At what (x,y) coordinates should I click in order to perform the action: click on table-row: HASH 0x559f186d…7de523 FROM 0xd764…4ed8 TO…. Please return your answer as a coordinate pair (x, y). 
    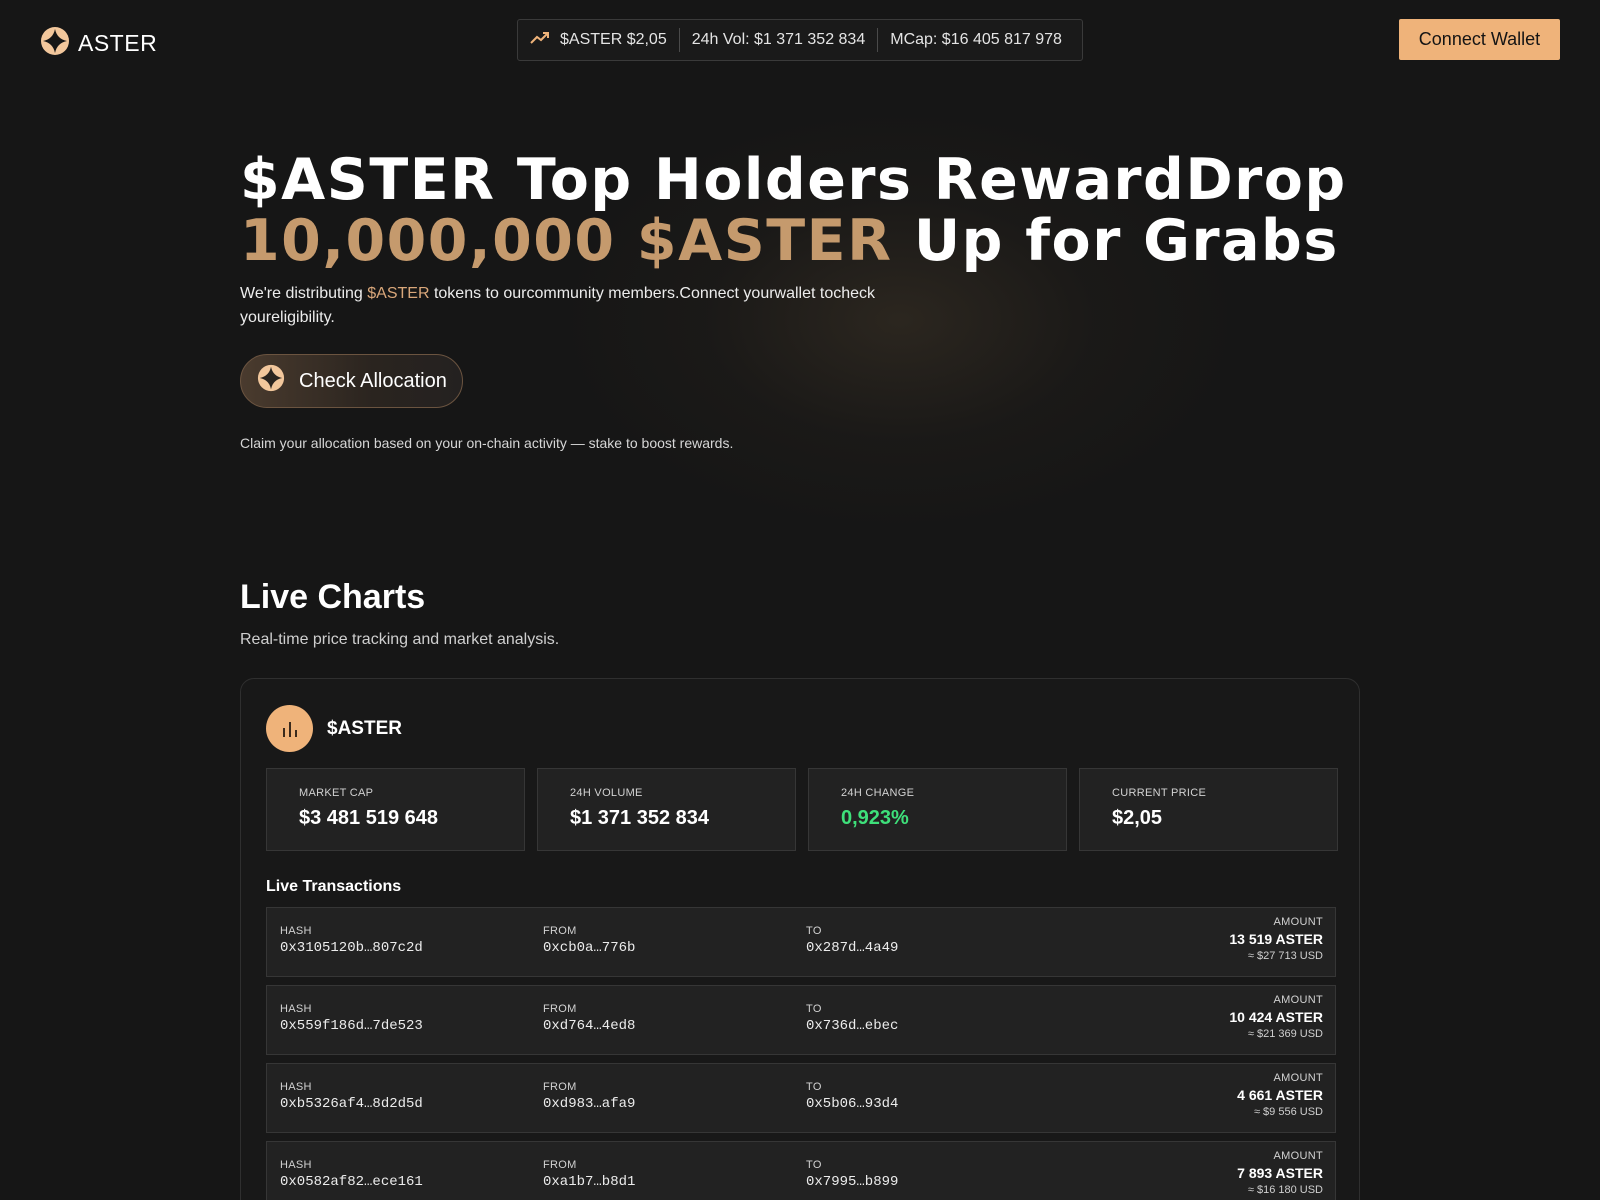
    Looking at the image, I should click on (801, 1020).